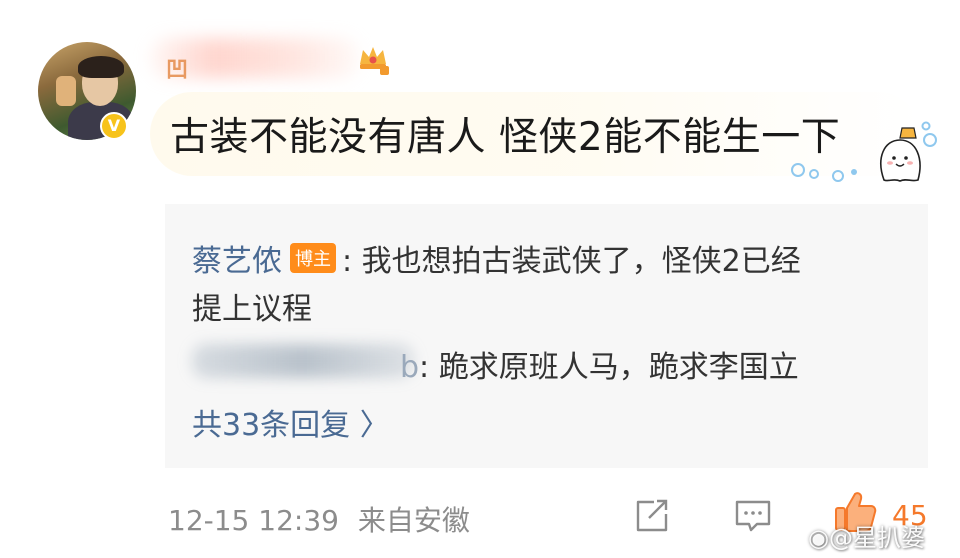 The image size is (960, 558). What do you see at coordinates (114, 126) in the screenshot?
I see `verified-badge-icon: V` at bounding box center [114, 126].